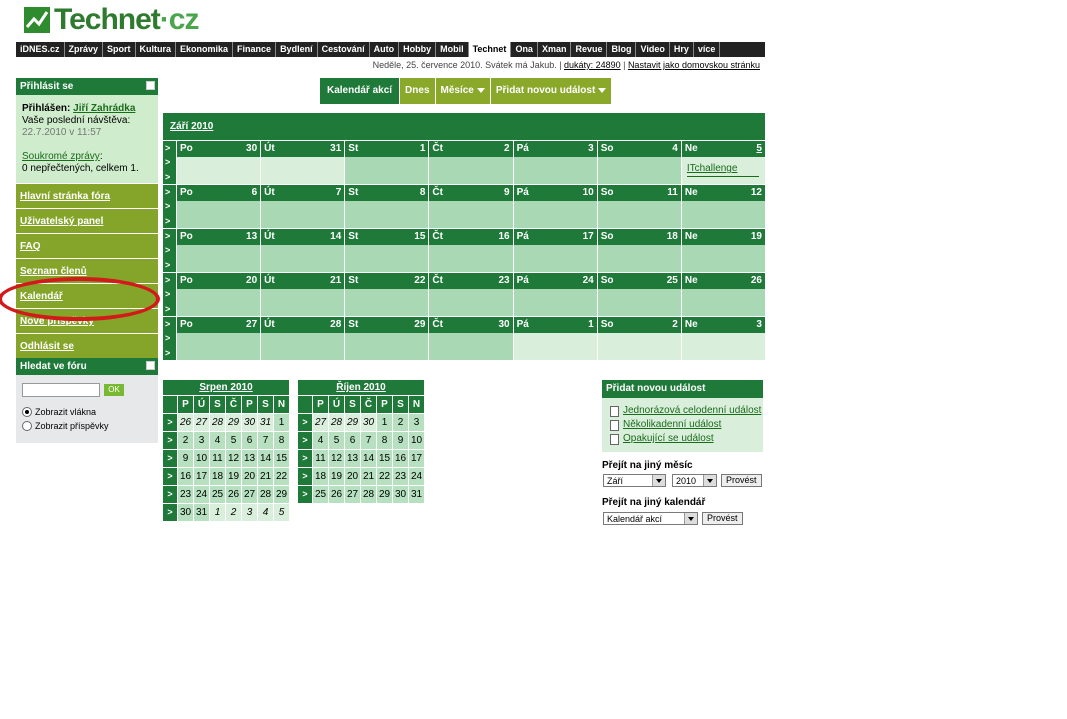 The height and width of the screenshot is (719, 1067). What do you see at coordinates (723, 162) in the screenshot?
I see `day-cell: Ne 5 ITchallenge` at bounding box center [723, 162].